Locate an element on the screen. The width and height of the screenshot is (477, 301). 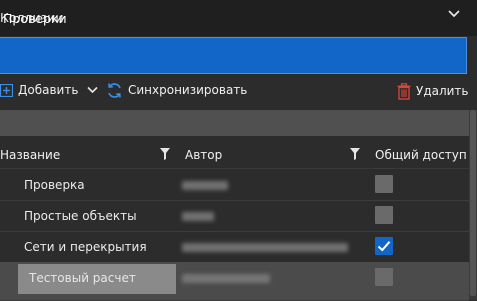
delete-button: Удалить is located at coordinates (433, 91).